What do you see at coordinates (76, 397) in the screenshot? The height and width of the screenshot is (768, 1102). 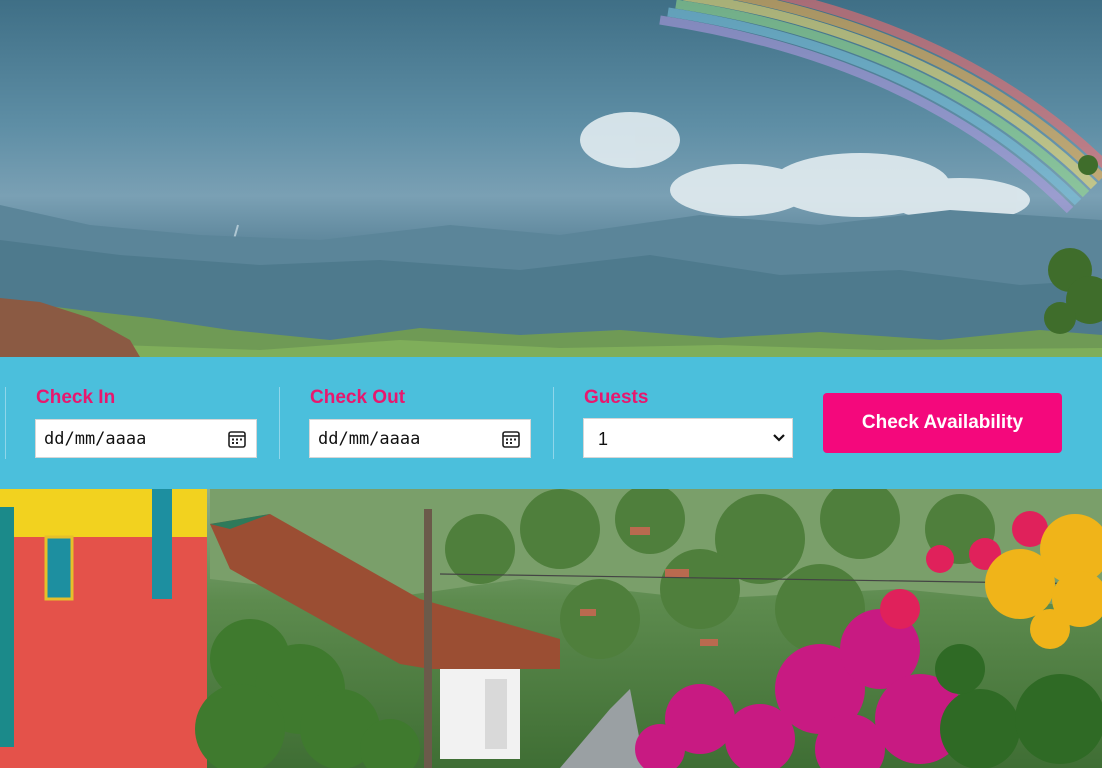 I see `check-in-label: Check In` at bounding box center [76, 397].